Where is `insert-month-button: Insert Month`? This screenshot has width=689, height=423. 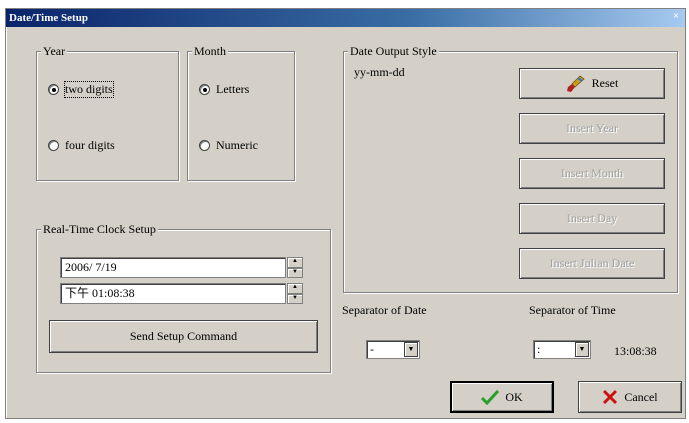 insert-month-button: Insert Month is located at coordinates (592, 173).